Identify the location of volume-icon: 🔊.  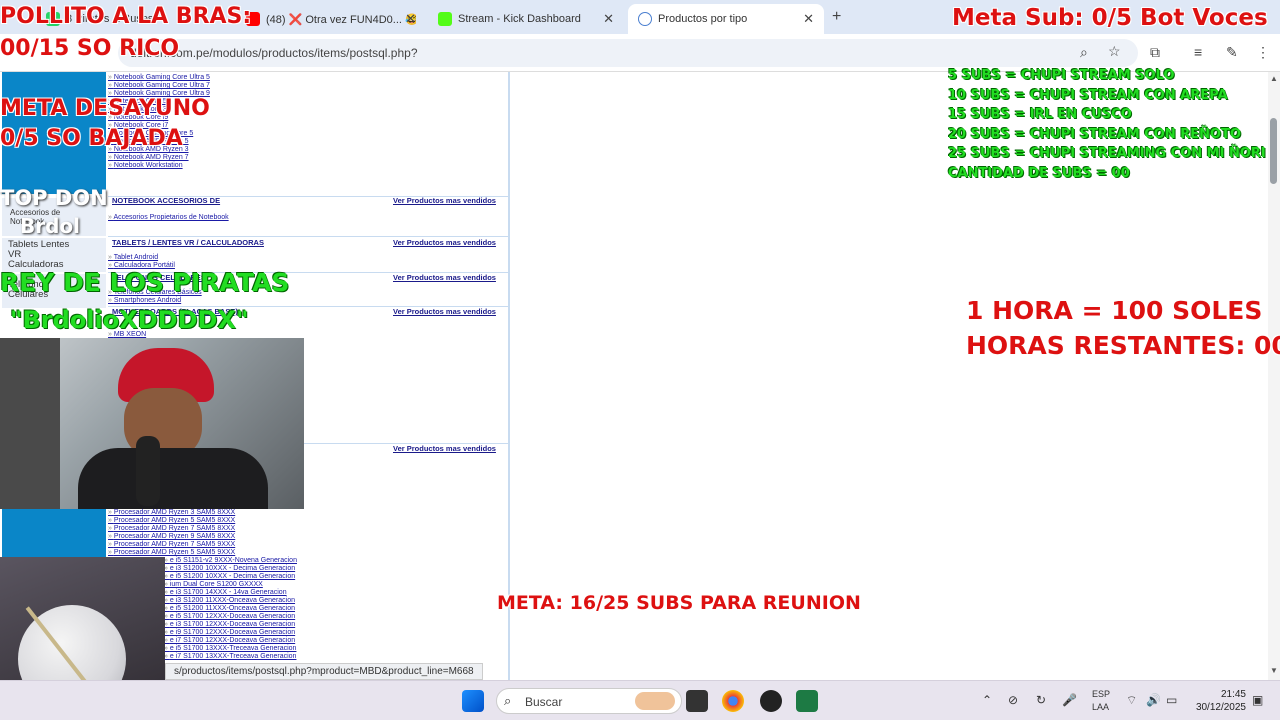
(1153, 700).